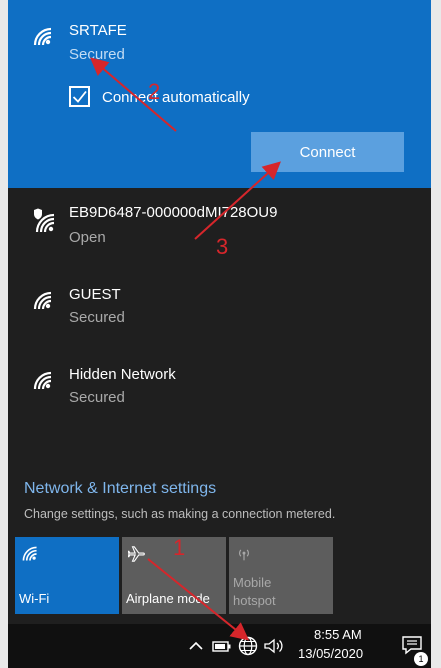 This screenshot has width=441, height=668. Describe the element at coordinates (327, 152) in the screenshot. I see `connect-button: Connect` at that location.